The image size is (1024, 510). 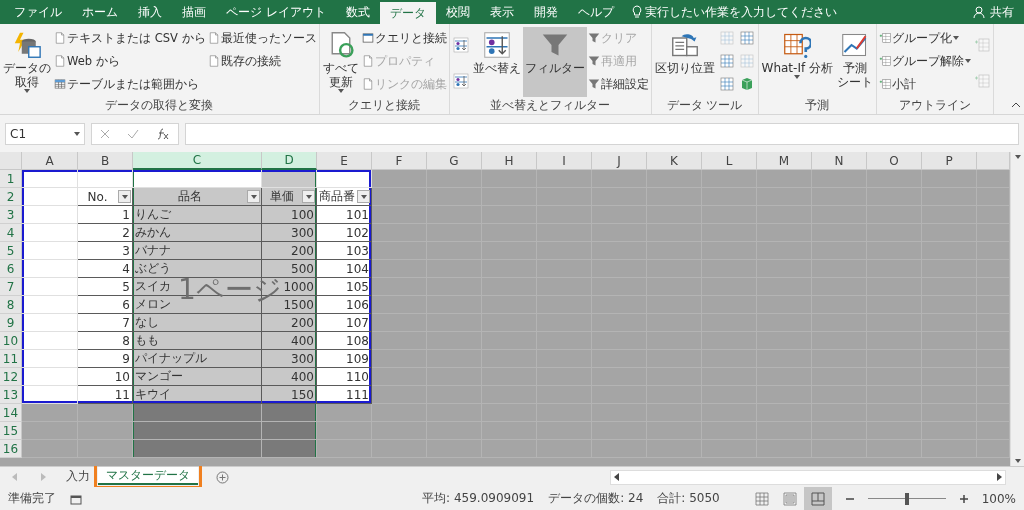 I want to click on macro-record-icon, so click(x=76, y=498).